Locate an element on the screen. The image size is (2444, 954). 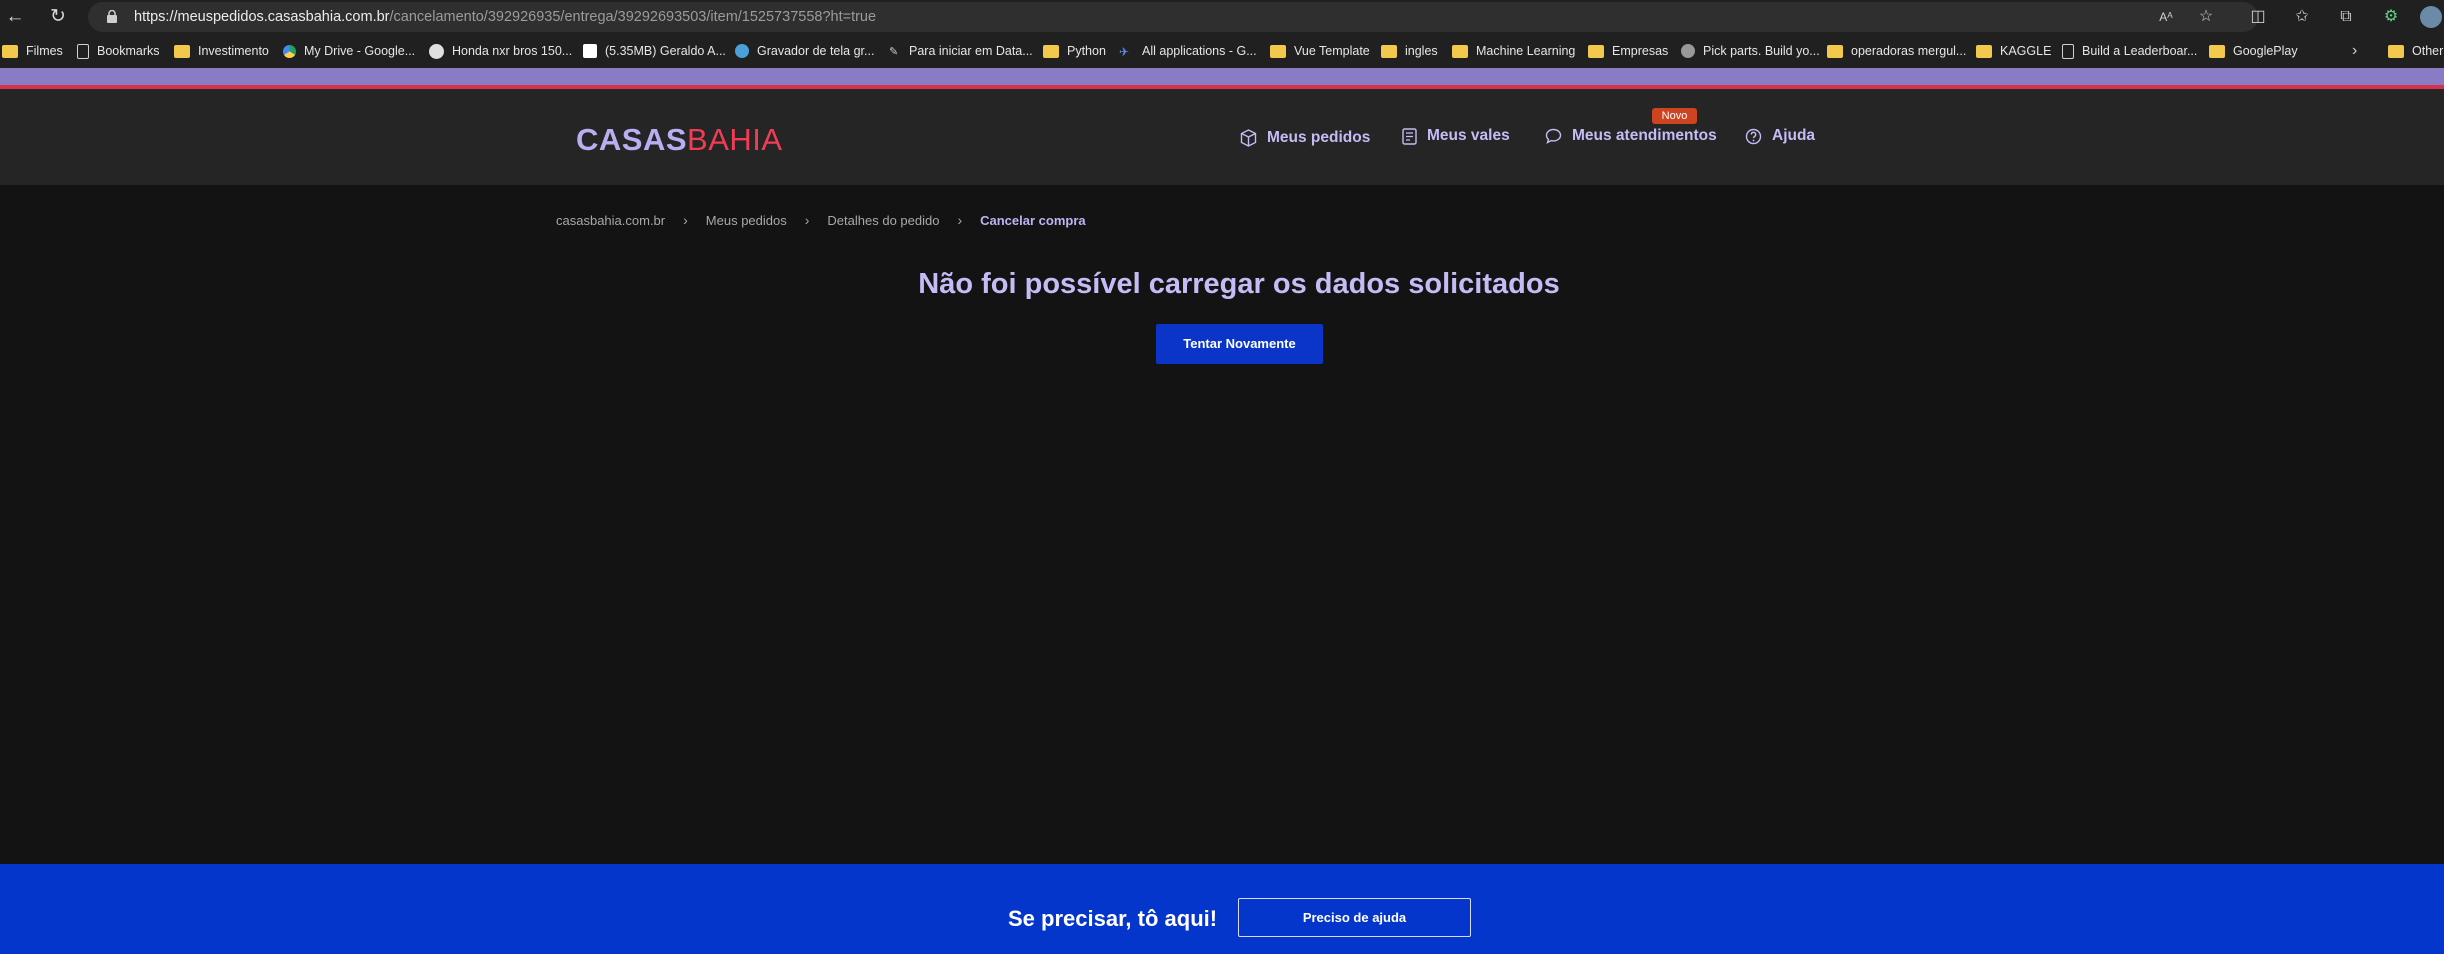
logo-casas: CASAS is located at coordinates (632, 139).